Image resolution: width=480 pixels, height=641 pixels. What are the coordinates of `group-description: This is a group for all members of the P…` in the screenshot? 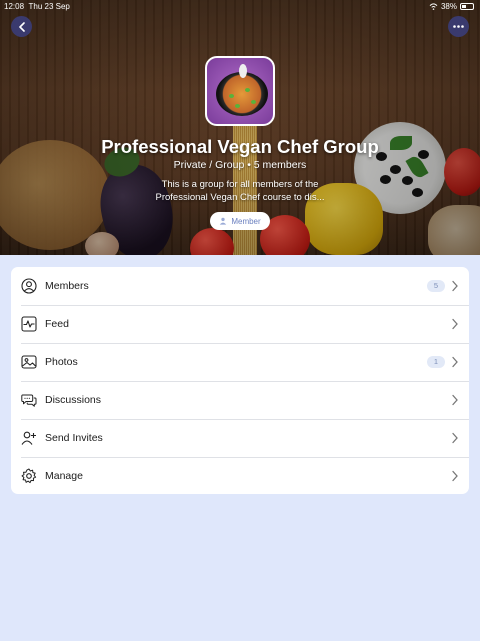 It's located at (240, 191).